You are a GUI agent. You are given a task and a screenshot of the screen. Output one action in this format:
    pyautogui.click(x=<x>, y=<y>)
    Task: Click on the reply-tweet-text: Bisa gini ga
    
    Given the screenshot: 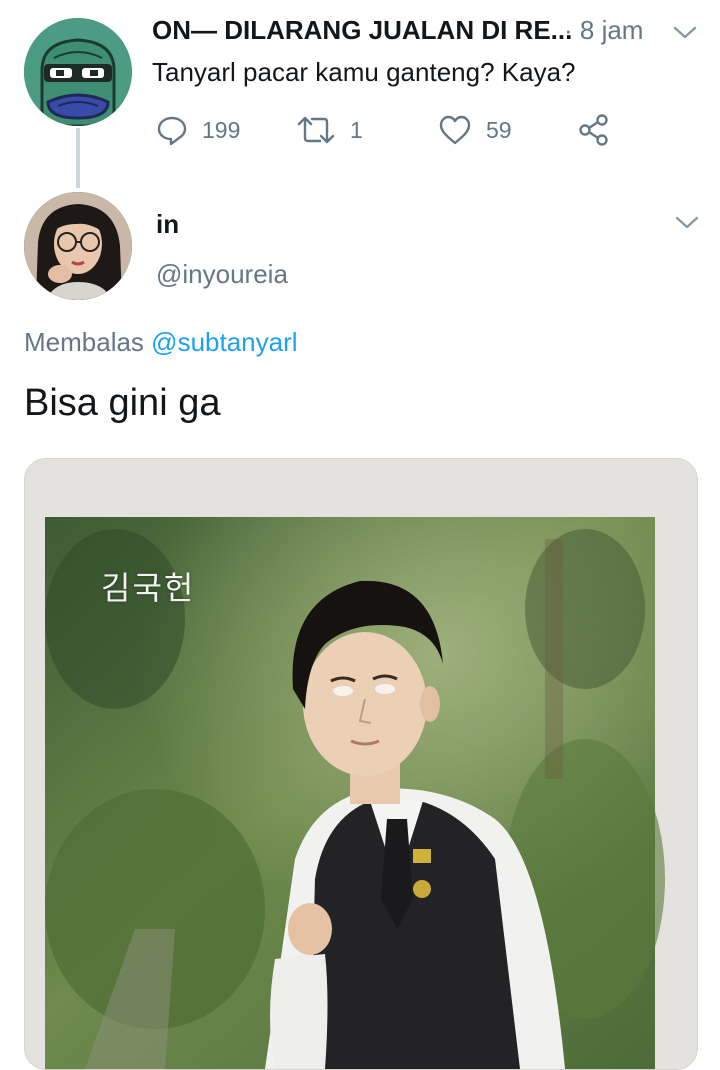 What is the action you would take?
    pyautogui.click(x=122, y=403)
    